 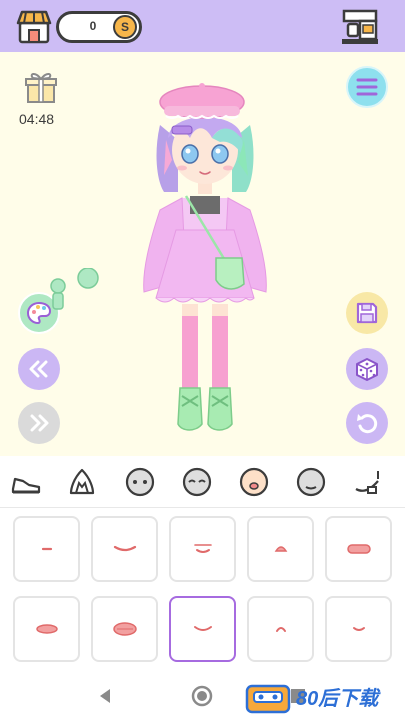 I want to click on gift-icon, so click(x=41, y=87).